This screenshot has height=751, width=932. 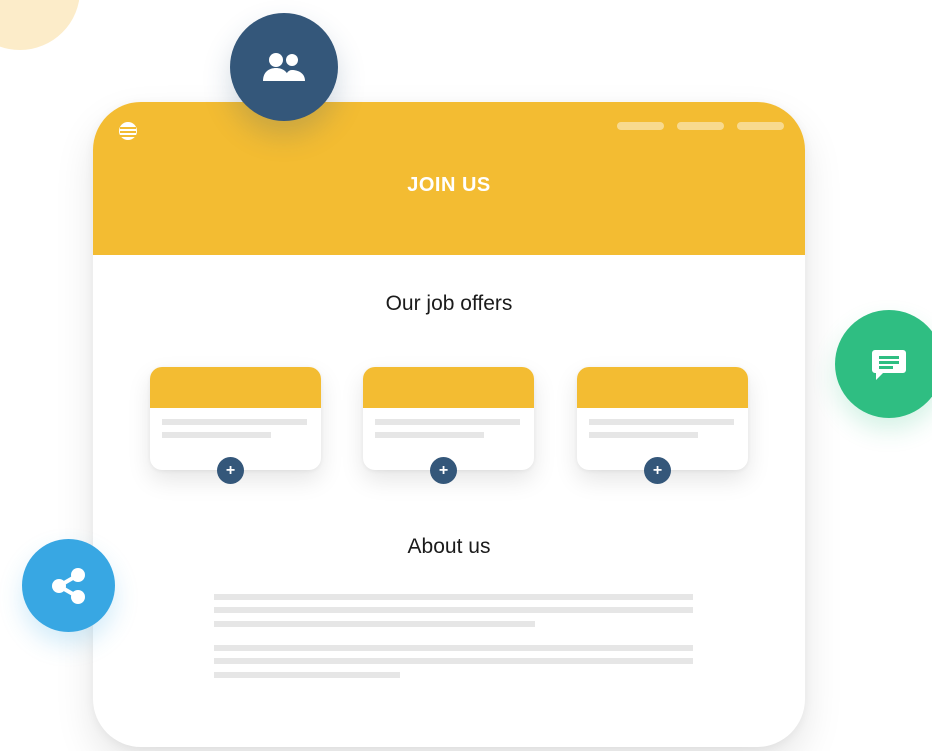 What do you see at coordinates (889, 365) in the screenshot?
I see `chat-icon` at bounding box center [889, 365].